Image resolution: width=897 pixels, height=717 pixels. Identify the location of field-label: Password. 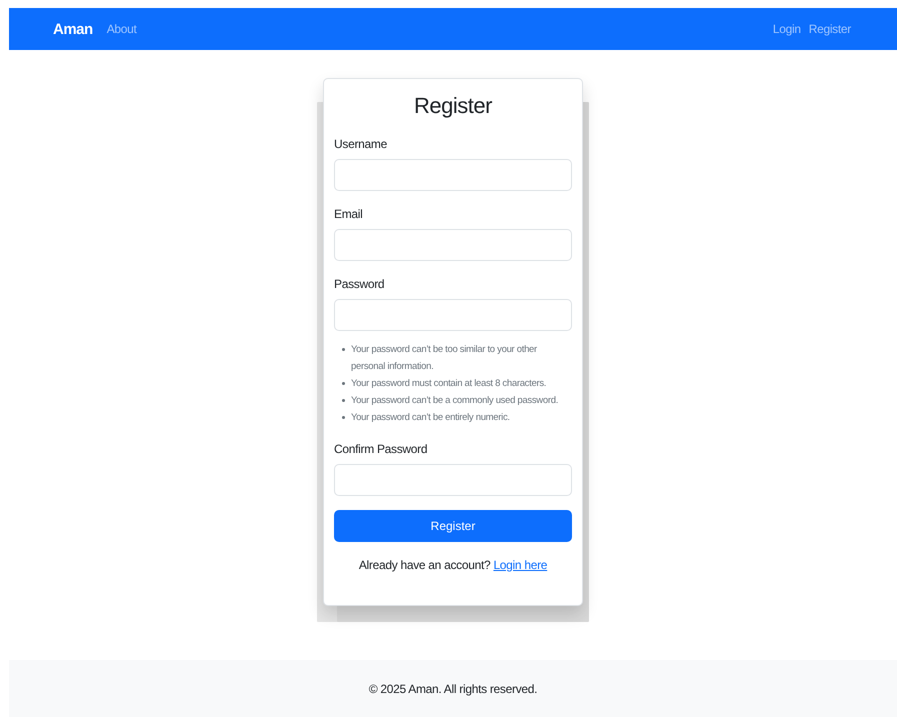
(360, 284).